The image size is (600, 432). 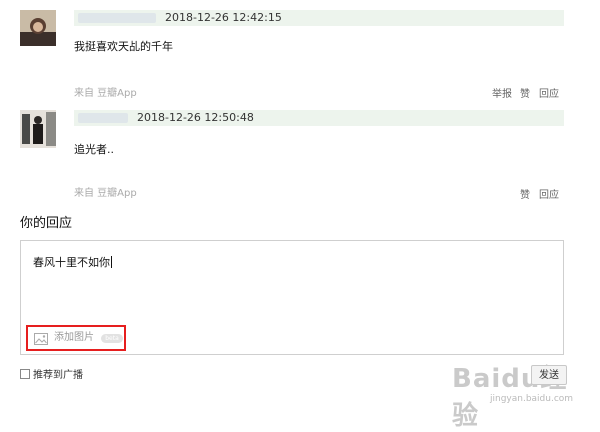 I want to click on reply-input-value: 春风十里不如你, so click(x=72, y=262).